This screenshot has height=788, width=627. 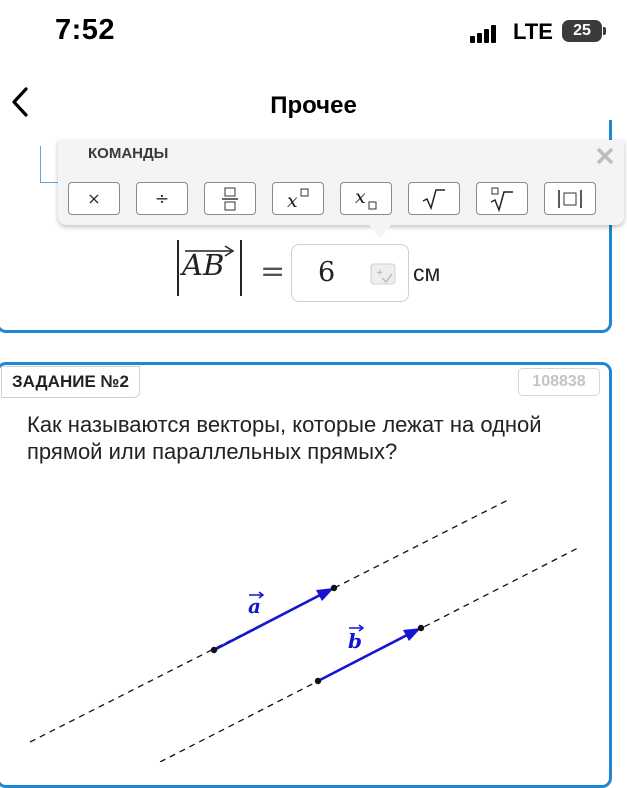 I want to click on abs-bar-left, so click(x=178, y=268).